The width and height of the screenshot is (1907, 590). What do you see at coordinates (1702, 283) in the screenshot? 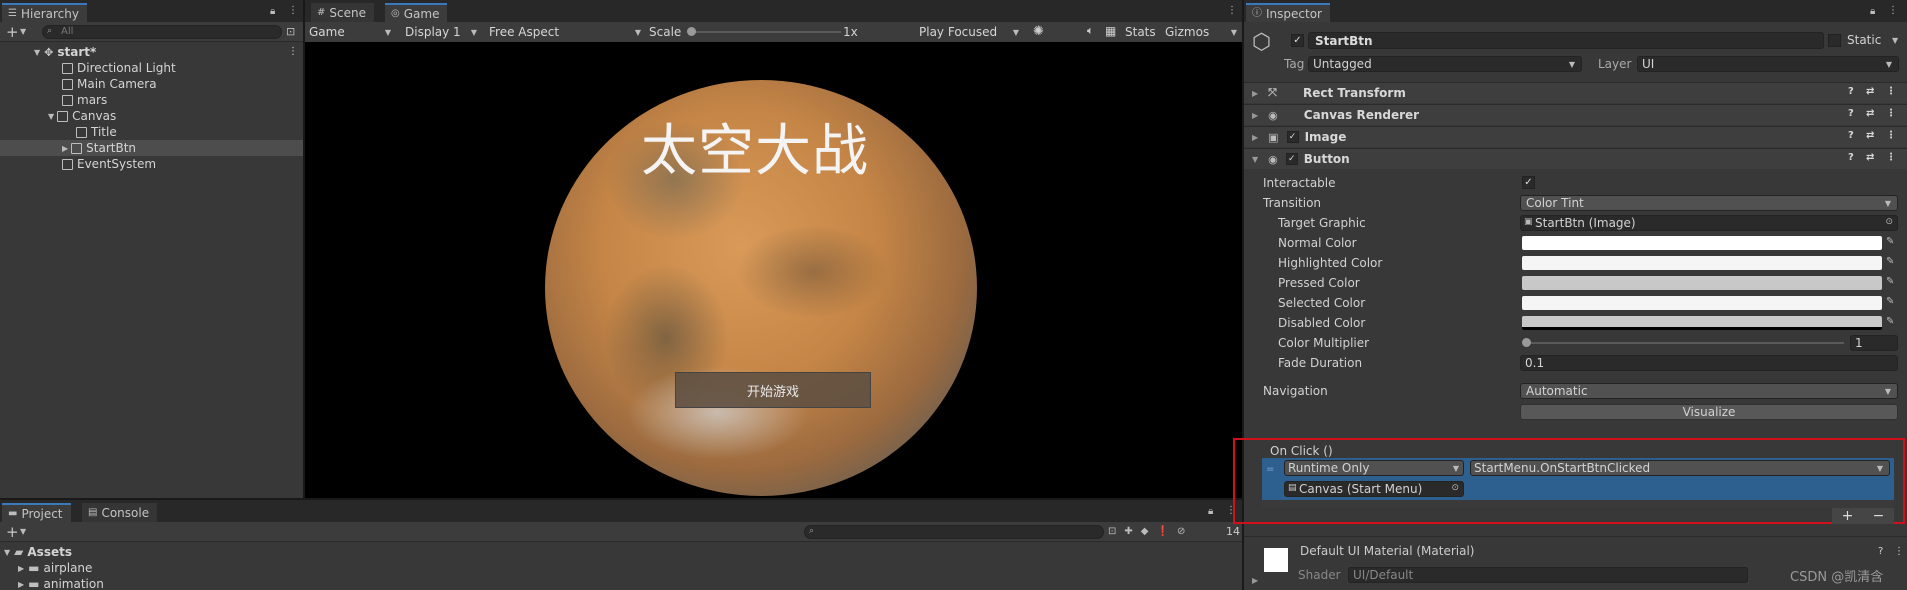
I see `pressed-color-swatch` at bounding box center [1702, 283].